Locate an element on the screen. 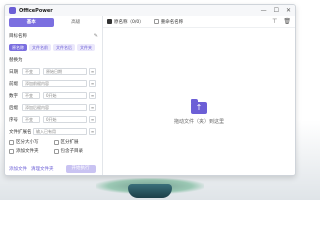 Image resolution: width=320 pixels, height=240 pixels. drop-zone-text: 拖动文件（夹）到这里 is located at coordinates (198, 122).